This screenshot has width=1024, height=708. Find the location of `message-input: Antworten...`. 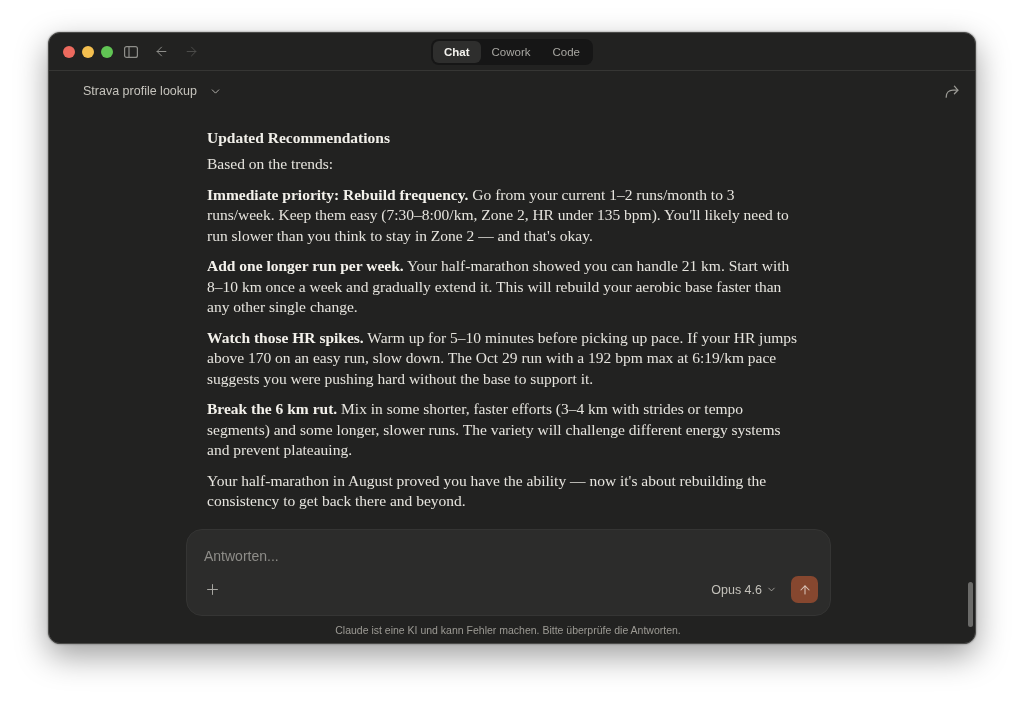

message-input: Antworten... is located at coordinates (511, 556).